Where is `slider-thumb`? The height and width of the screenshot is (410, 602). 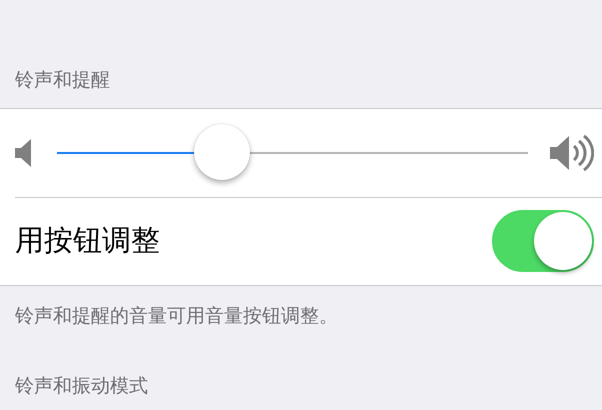
slider-thumb is located at coordinates (222, 152).